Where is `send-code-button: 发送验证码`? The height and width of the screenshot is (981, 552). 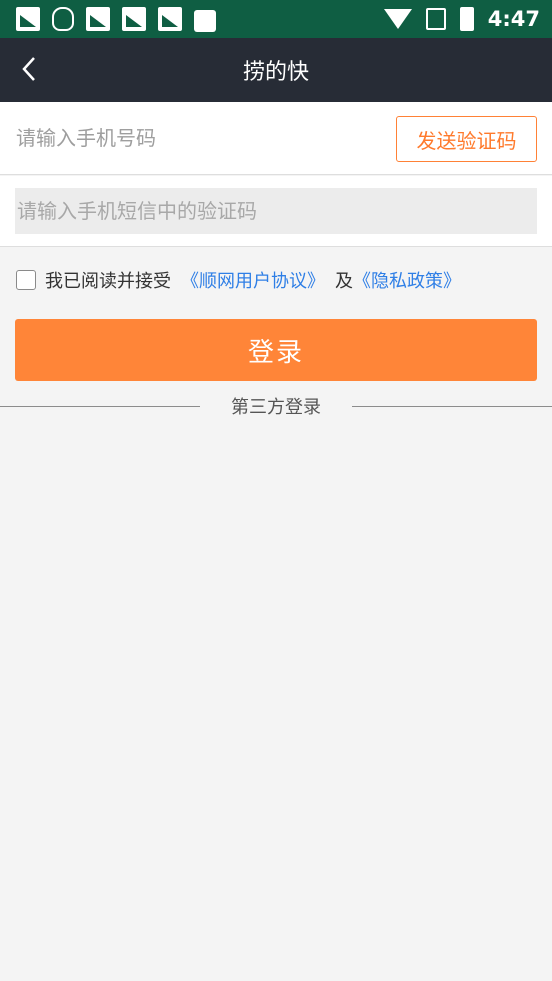 send-code-button: 发送验证码 is located at coordinates (466, 139).